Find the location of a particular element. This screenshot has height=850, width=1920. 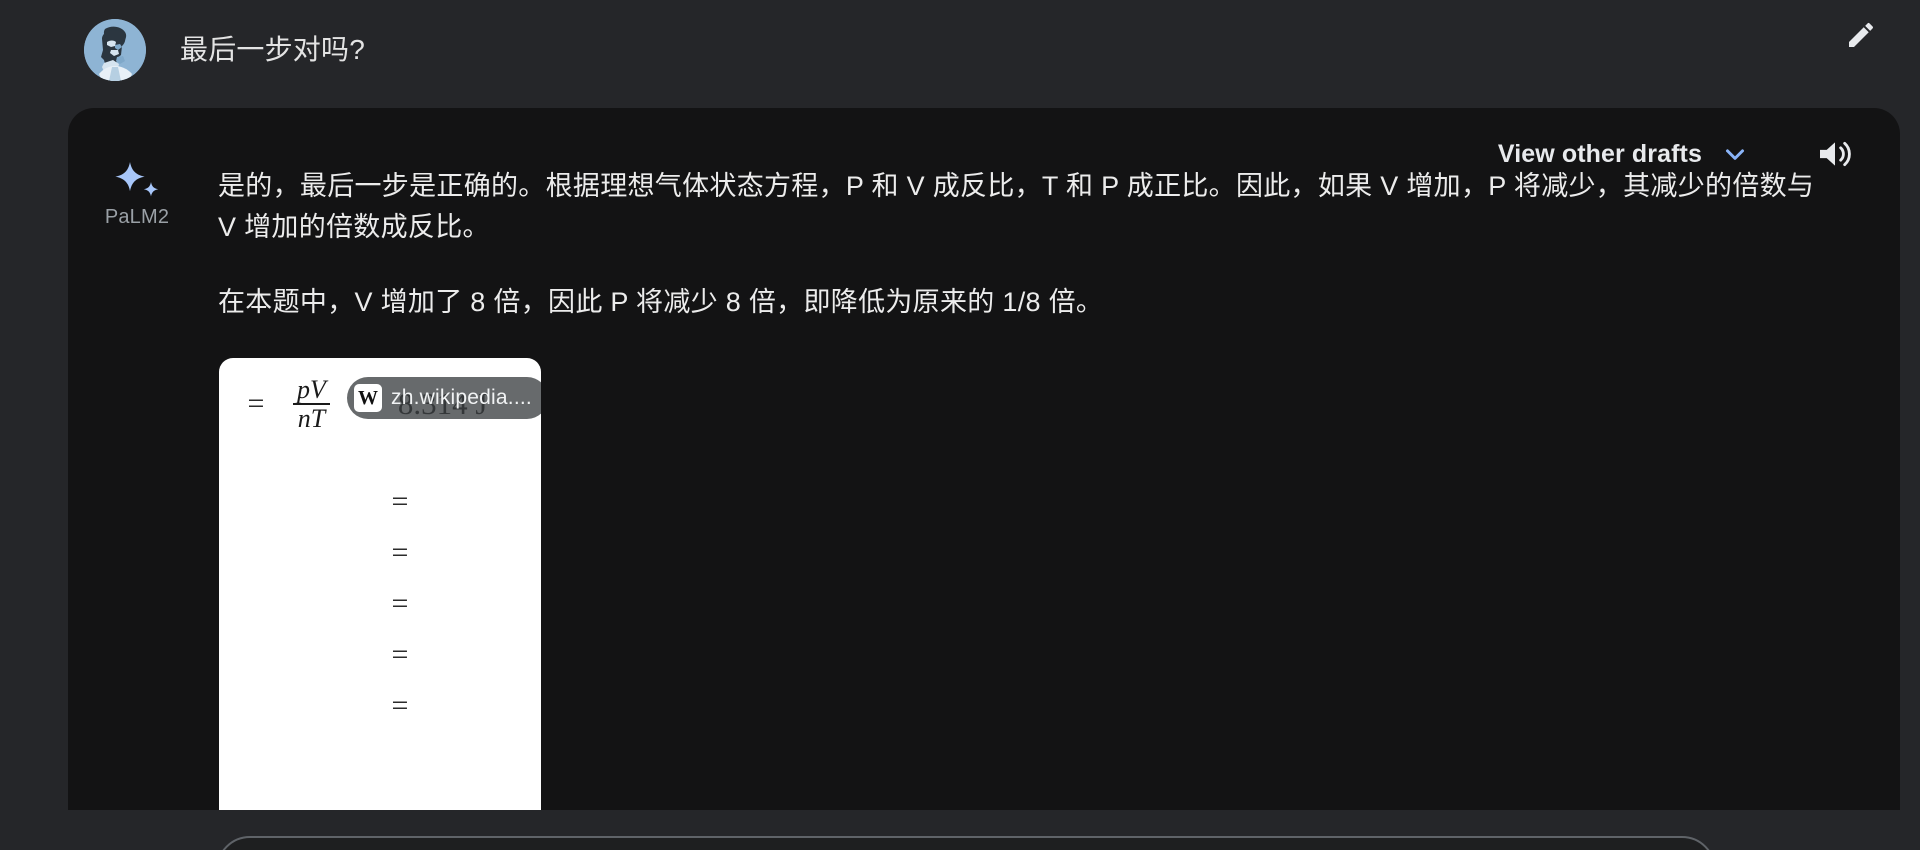

edit-prompt-button is located at coordinates (1861, 35).